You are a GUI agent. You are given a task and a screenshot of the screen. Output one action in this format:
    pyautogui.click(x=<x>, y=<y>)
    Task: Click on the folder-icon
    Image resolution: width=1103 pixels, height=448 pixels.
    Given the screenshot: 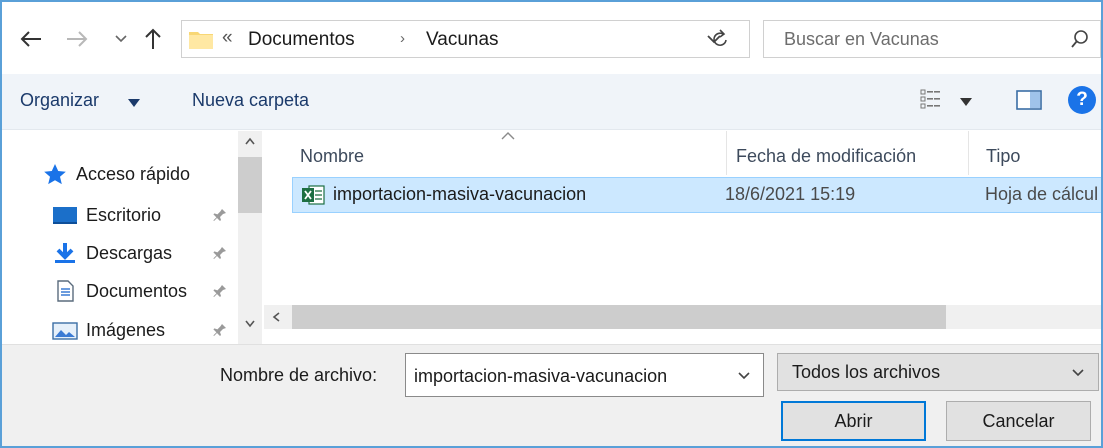 What is the action you would take?
    pyautogui.click(x=201, y=40)
    